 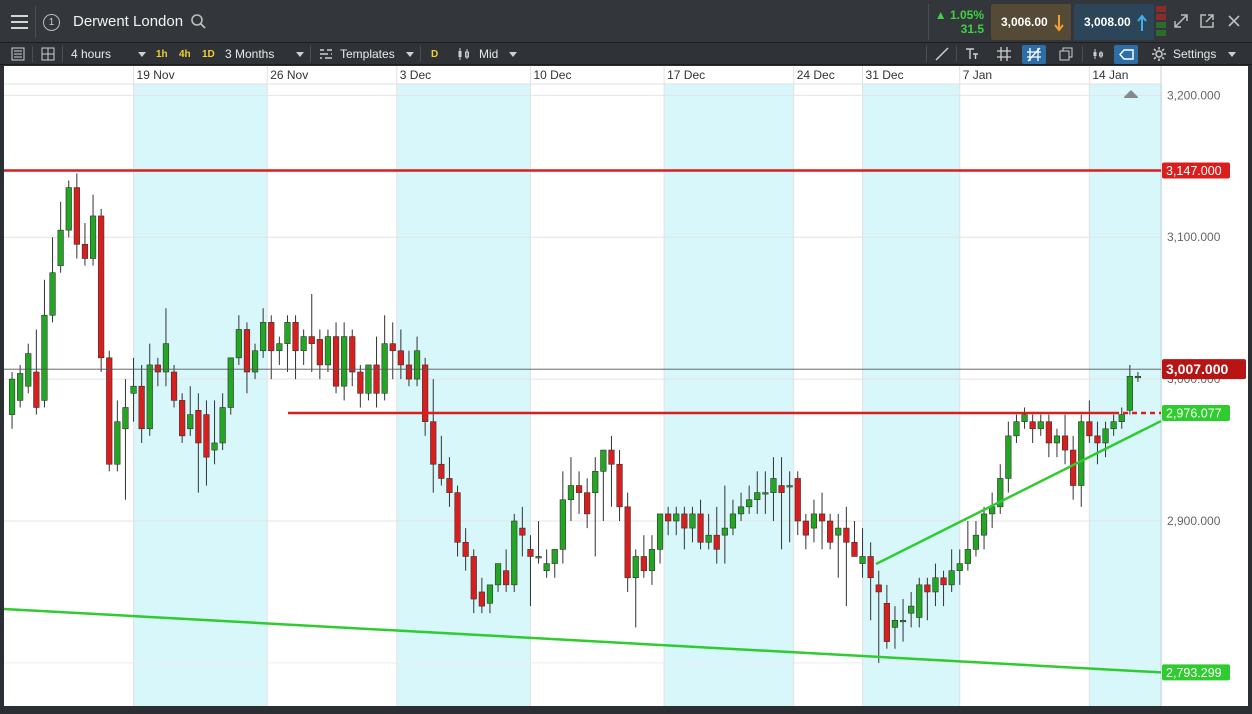 I want to click on popout-icon, so click(x=1207, y=21).